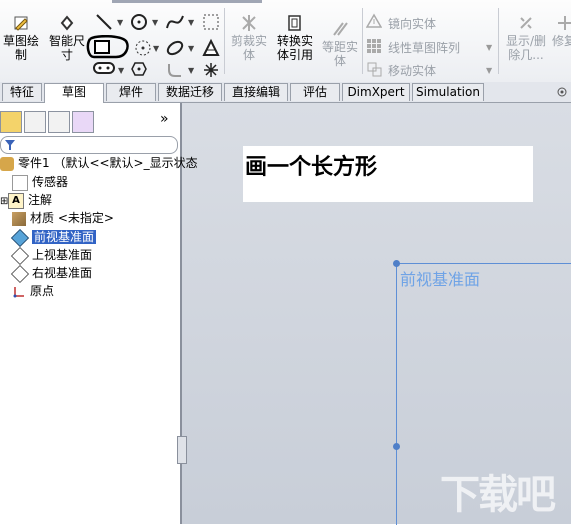 The height and width of the screenshot is (525, 571). Describe the element at coordinates (11, 122) in the screenshot. I see `feature-tree-tab-icon` at that location.